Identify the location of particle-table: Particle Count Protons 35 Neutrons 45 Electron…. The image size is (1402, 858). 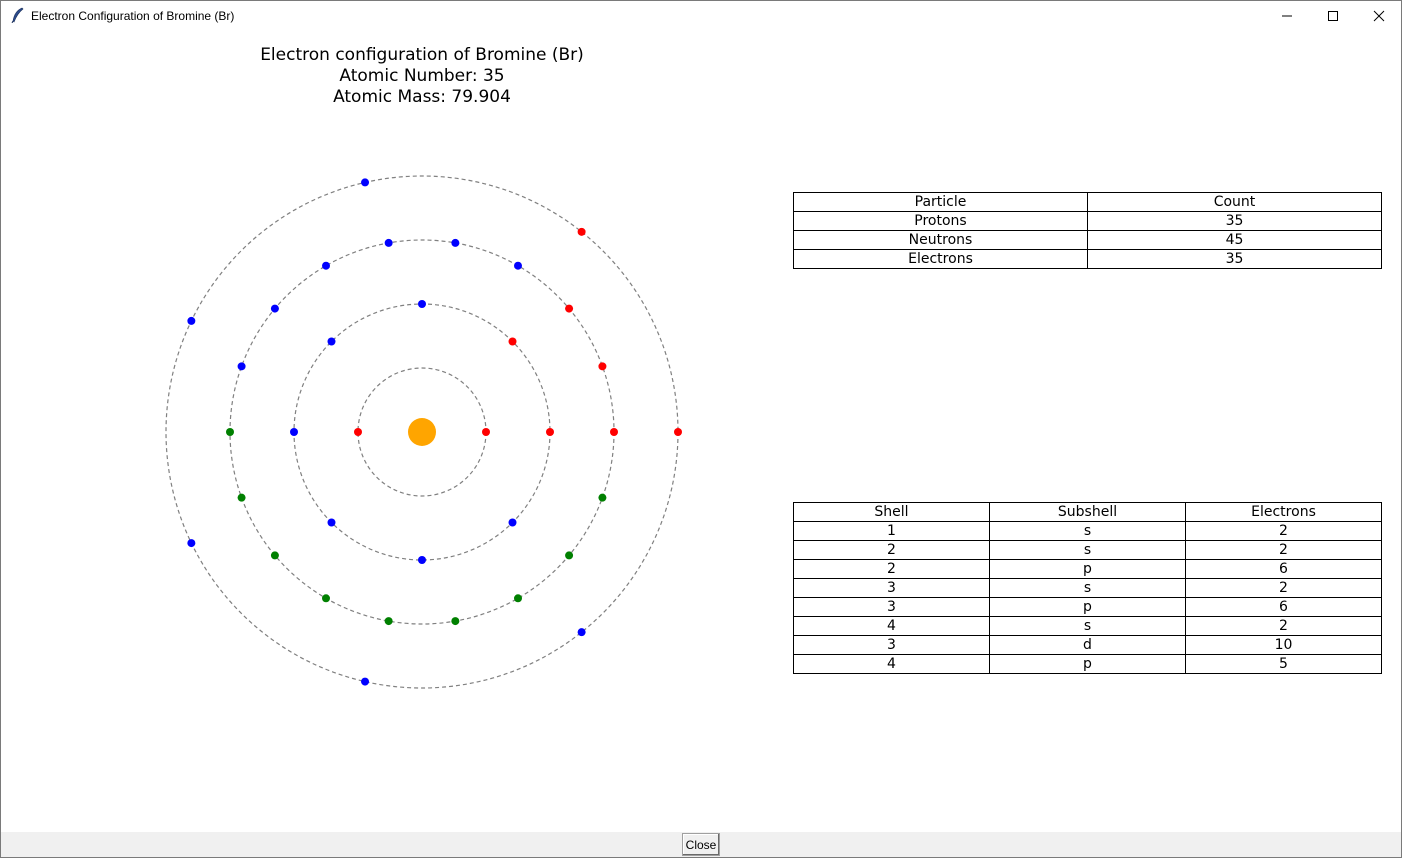
(1087, 230).